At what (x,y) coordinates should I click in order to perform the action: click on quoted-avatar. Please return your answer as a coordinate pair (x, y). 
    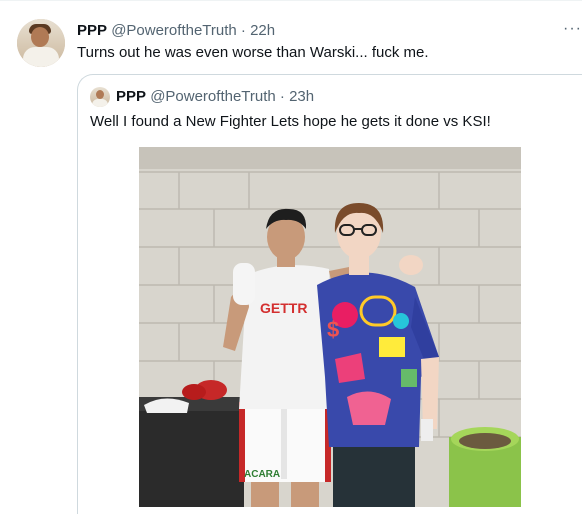
    Looking at the image, I should click on (100, 97).